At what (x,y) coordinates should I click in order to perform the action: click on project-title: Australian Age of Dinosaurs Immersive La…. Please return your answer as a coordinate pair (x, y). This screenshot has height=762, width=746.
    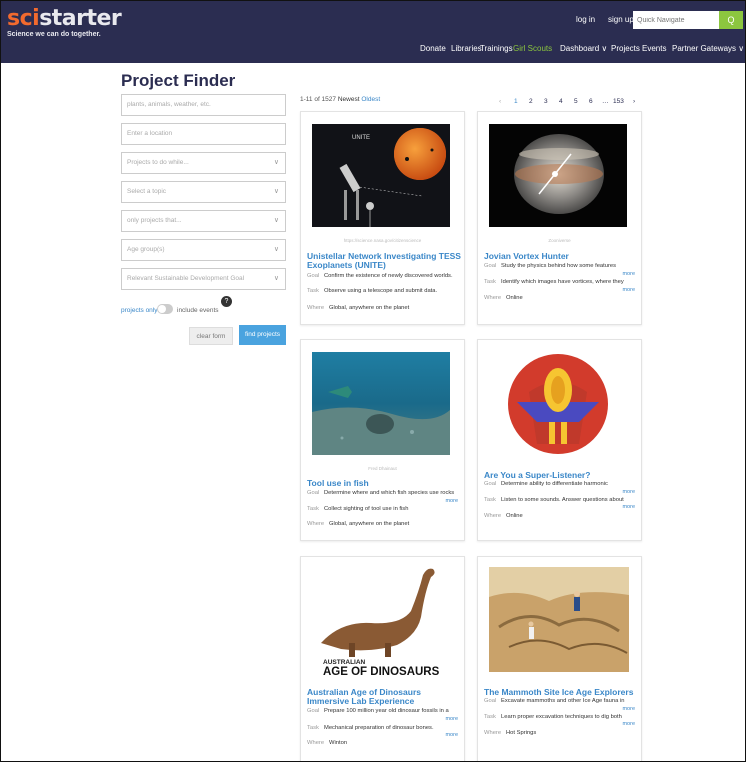
    Looking at the image, I should click on (384, 697).